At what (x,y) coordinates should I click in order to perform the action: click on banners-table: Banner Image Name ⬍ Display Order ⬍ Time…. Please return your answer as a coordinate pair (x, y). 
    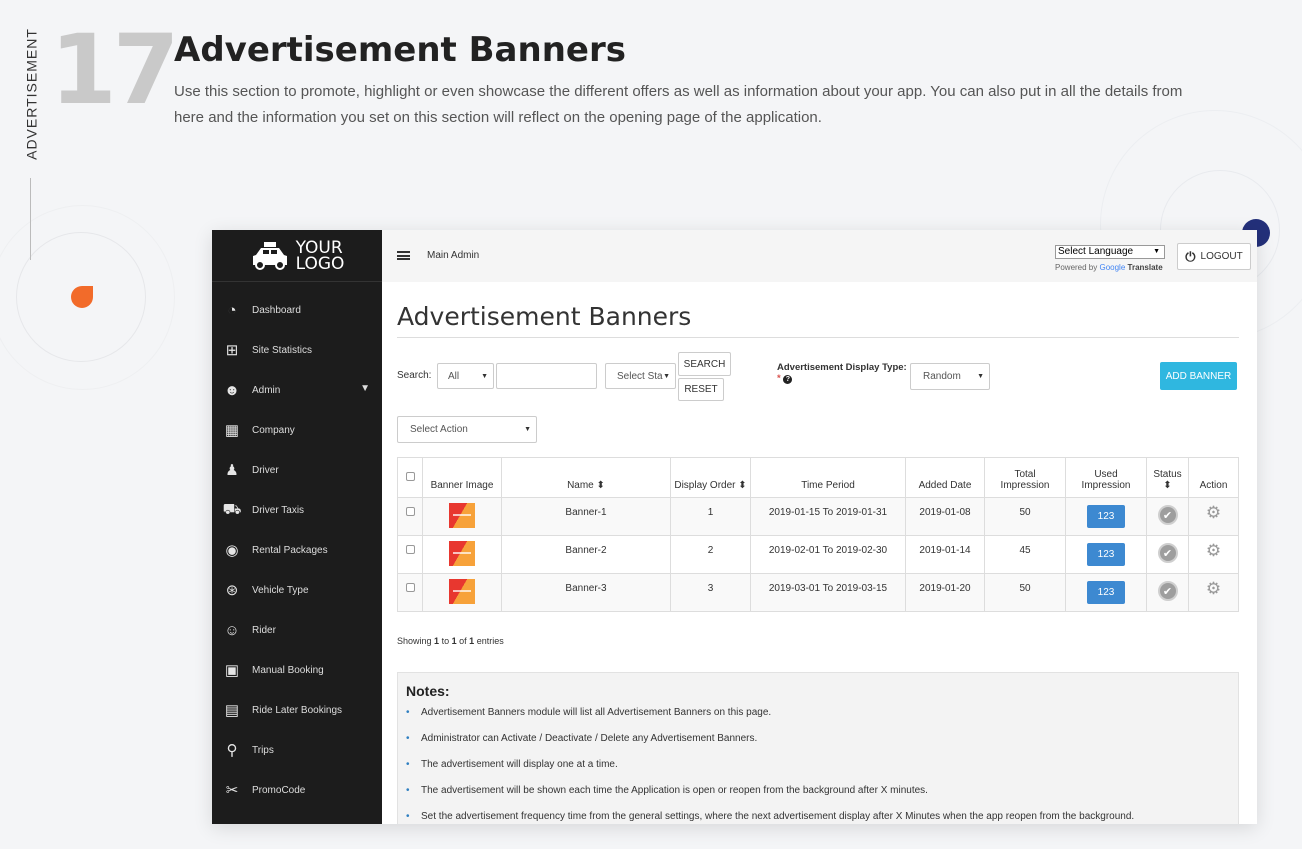
    Looking at the image, I should click on (818, 534).